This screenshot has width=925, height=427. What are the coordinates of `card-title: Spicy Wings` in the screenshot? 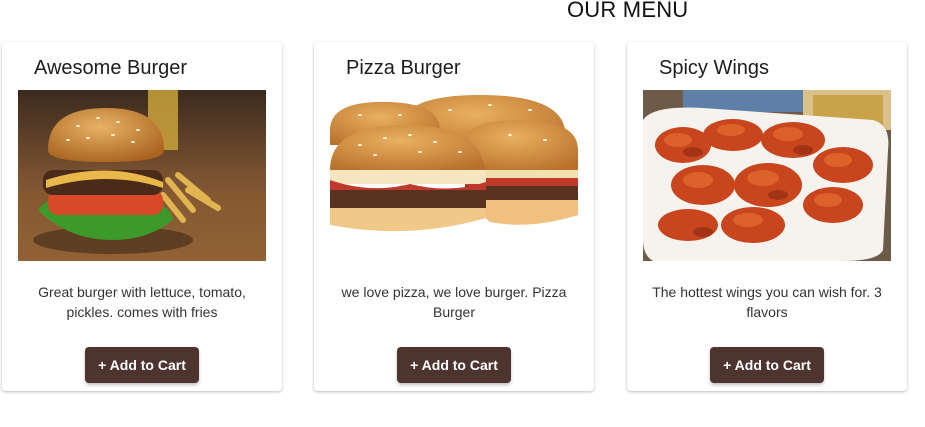 It's located at (714, 68).